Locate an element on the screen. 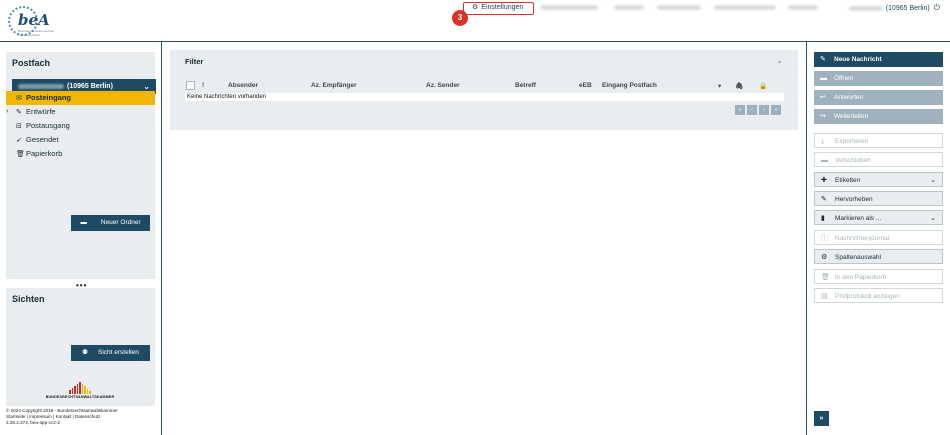  folder-entwuerfe: › ✎ Entwürfe is located at coordinates (80, 112).